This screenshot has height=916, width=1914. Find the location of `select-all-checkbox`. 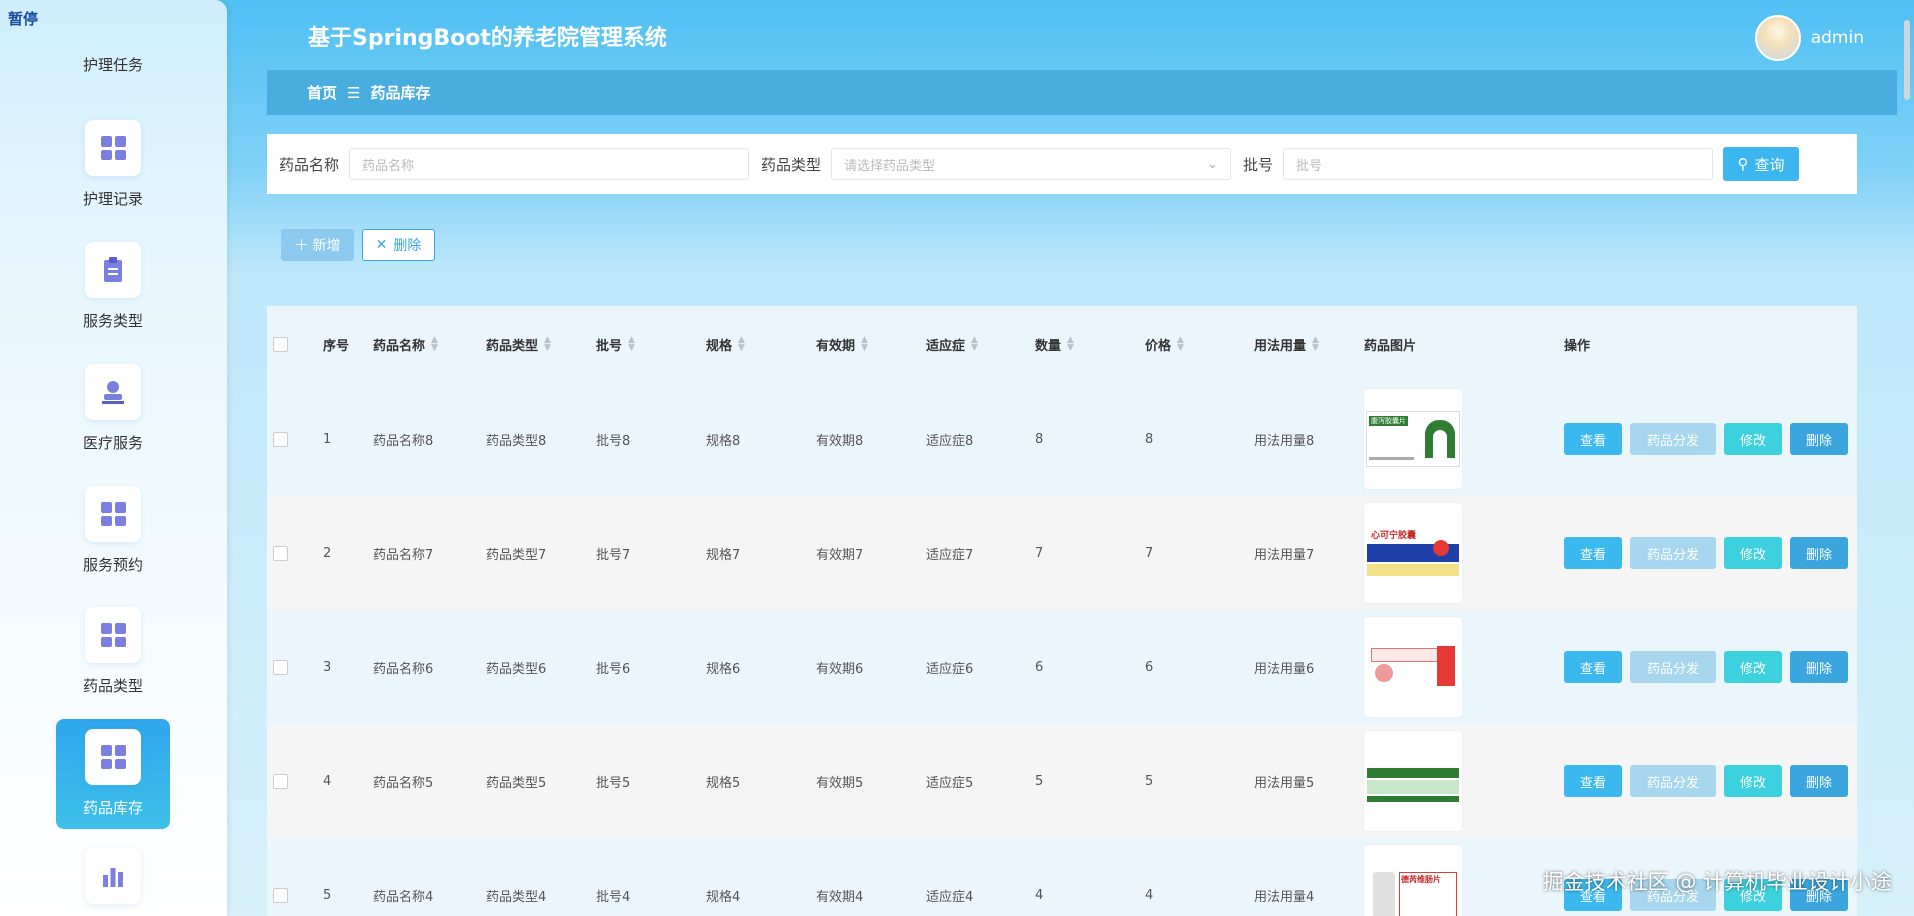

select-all-checkbox is located at coordinates (280, 344).